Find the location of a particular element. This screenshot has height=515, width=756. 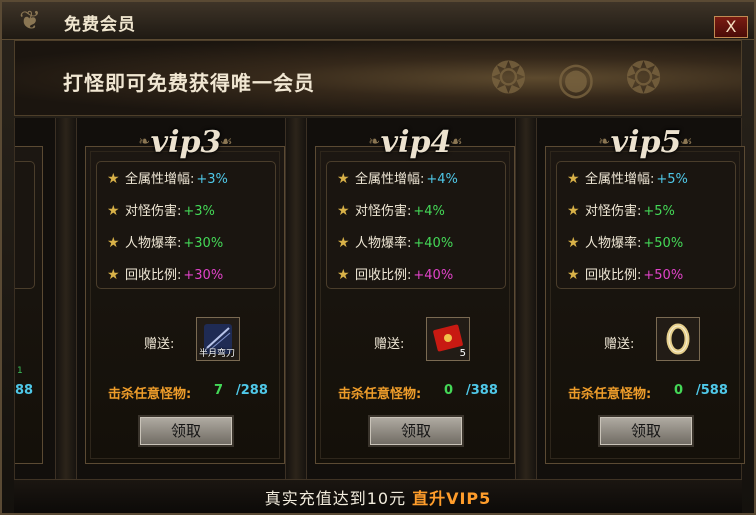

gift-item-slot: 5 is located at coordinates (448, 339).